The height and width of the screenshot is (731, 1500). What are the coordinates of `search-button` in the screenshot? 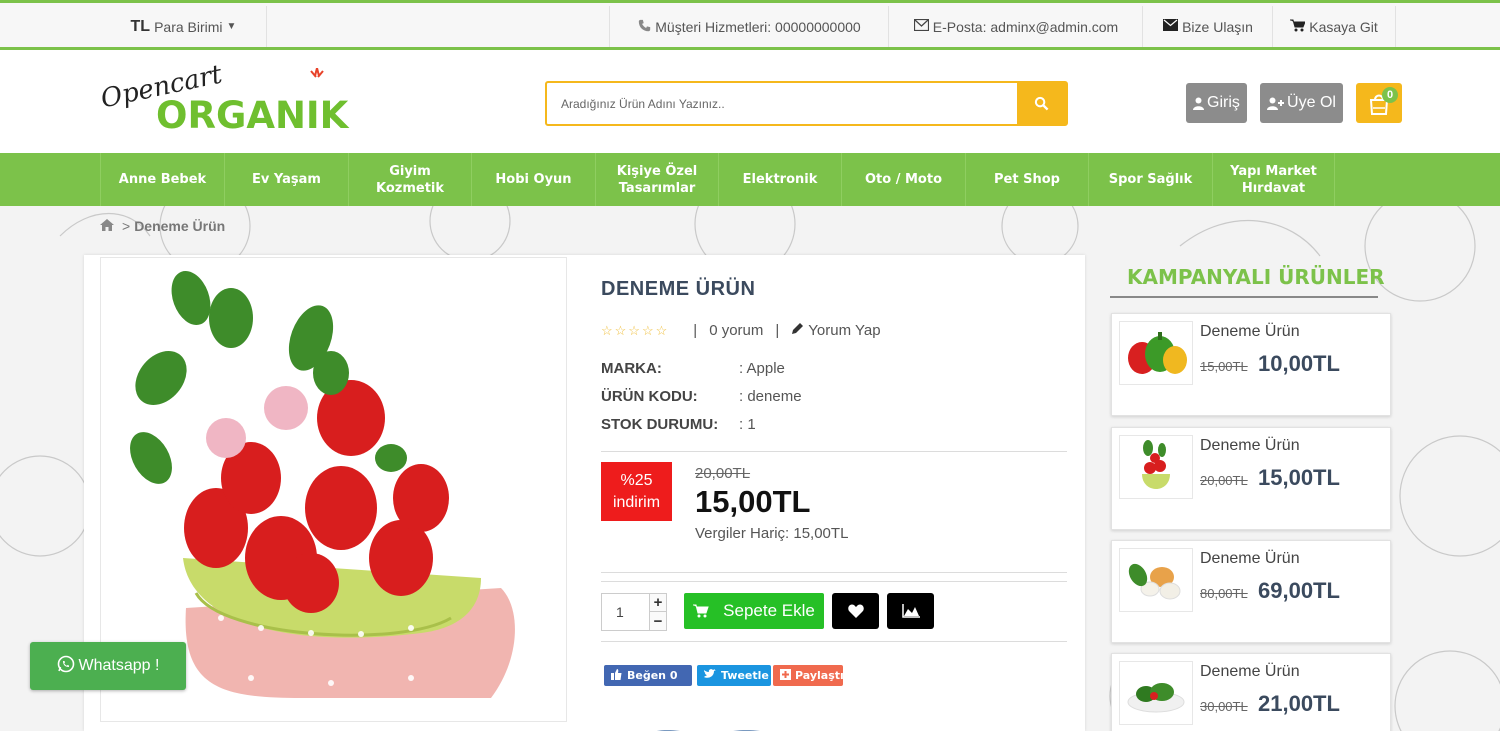 It's located at (1041, 103).